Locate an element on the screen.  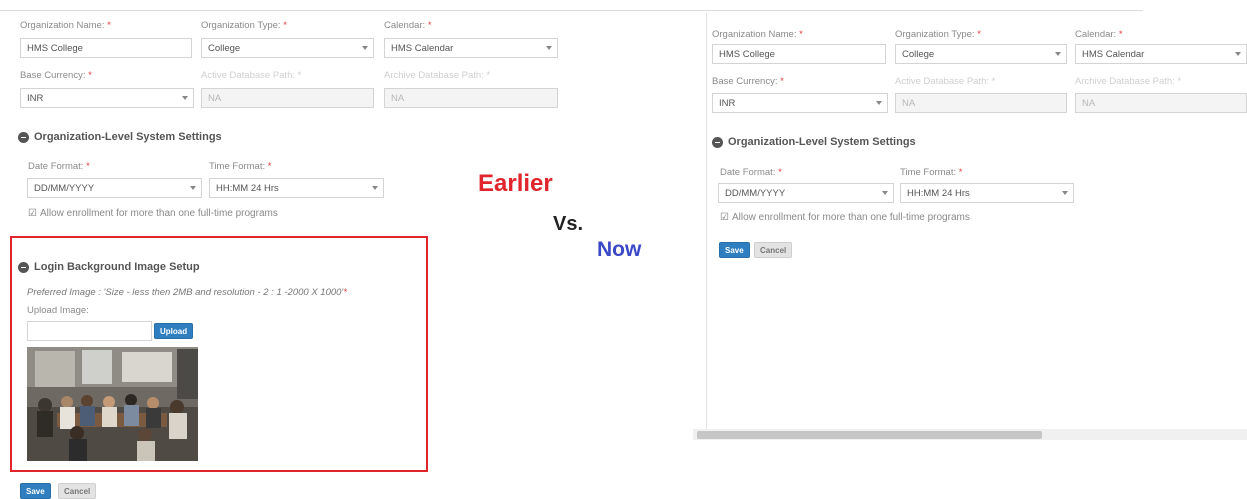
now-caption: Now is located at coordinates (619, 249).